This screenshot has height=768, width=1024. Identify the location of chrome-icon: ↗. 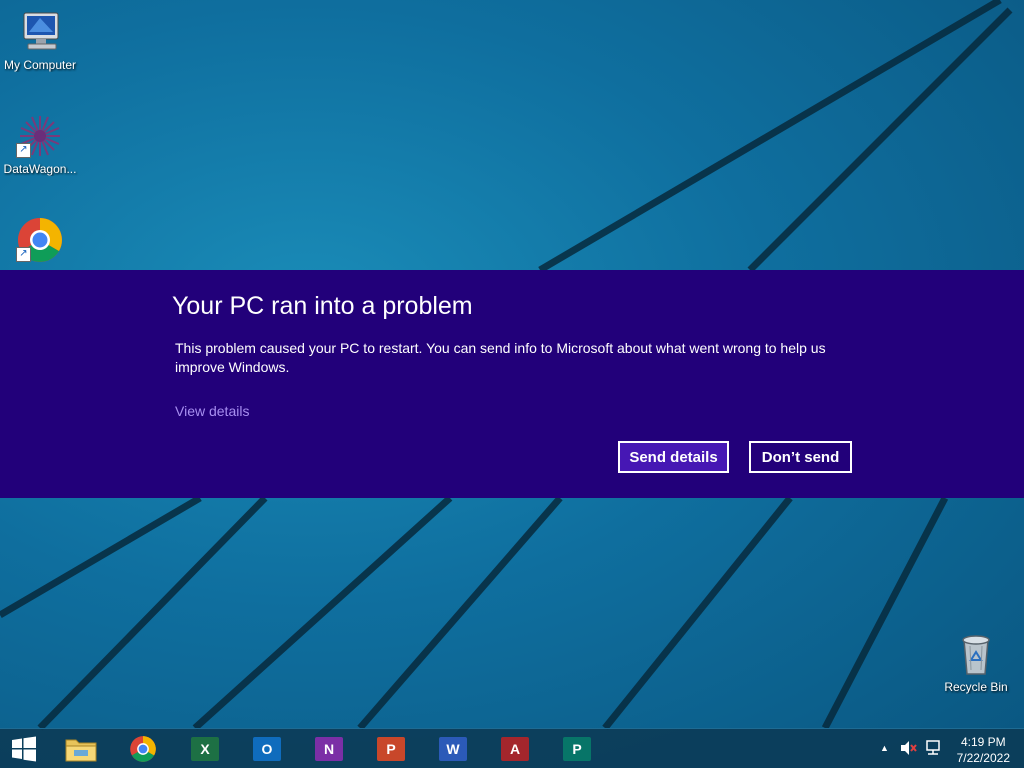
(40, 240).